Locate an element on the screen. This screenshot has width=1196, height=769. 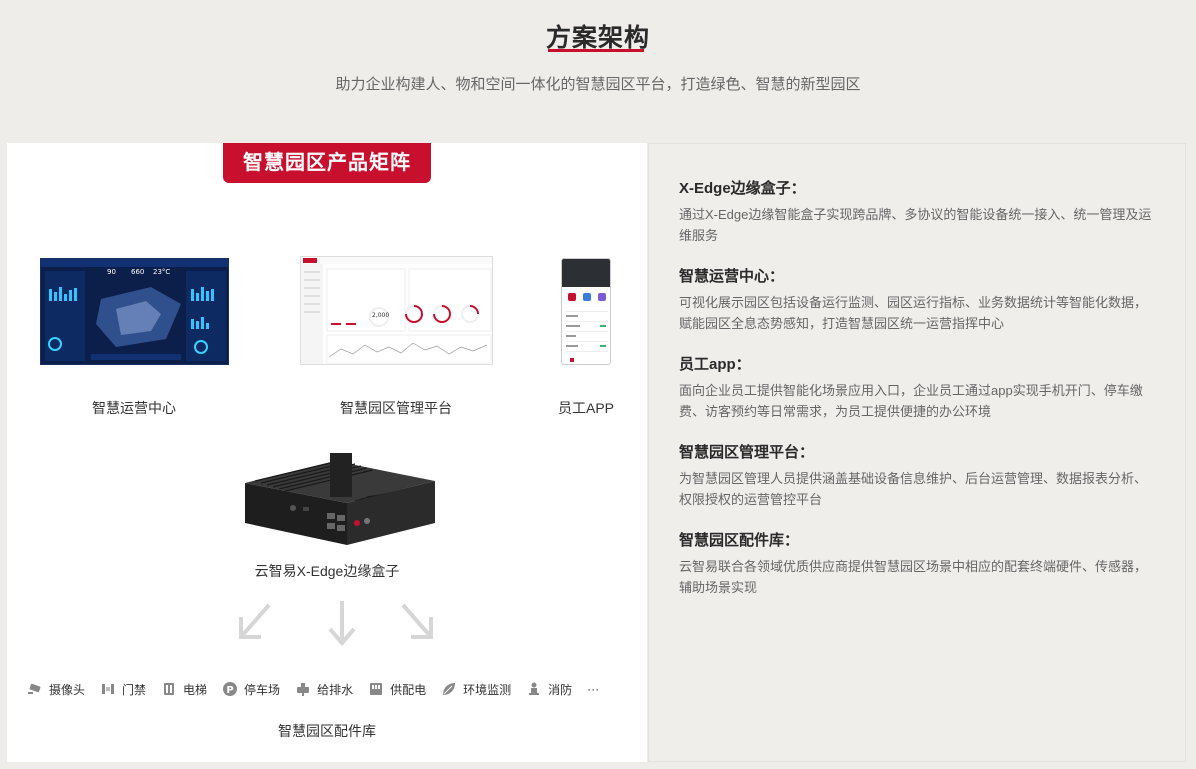
desc-title: X-Edge边缘盒子： is located at coordinates (742, 188).